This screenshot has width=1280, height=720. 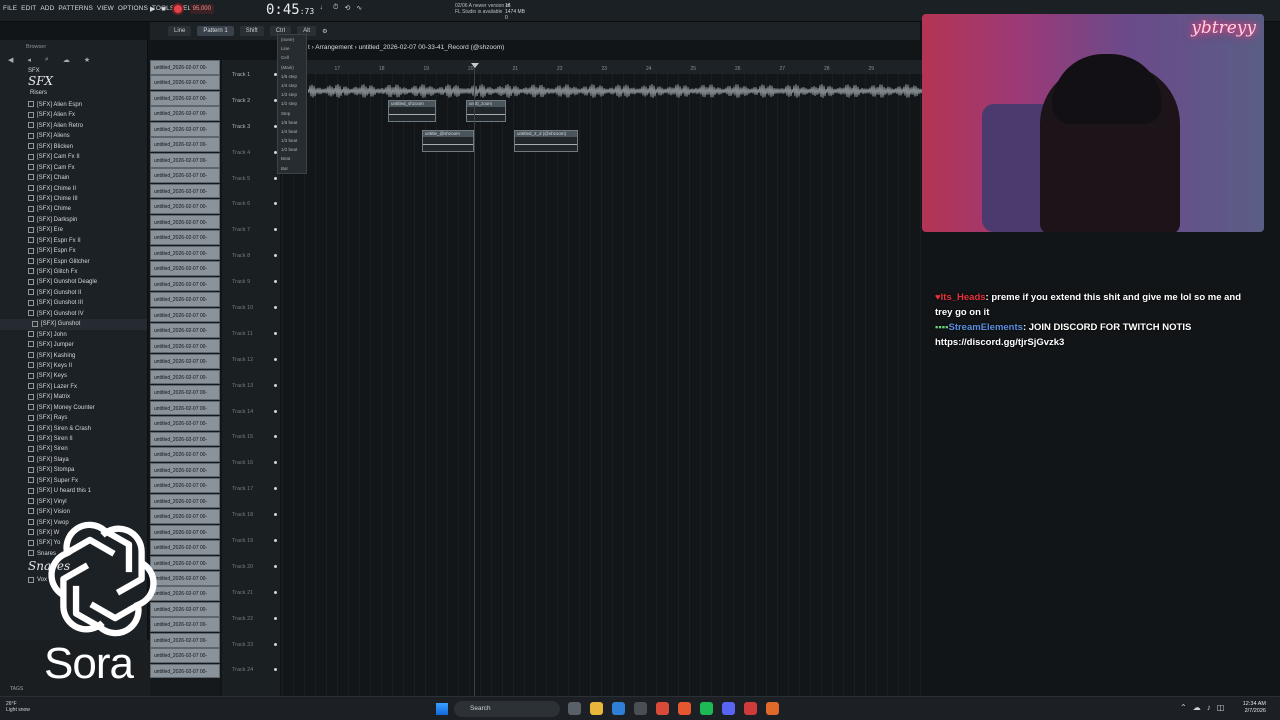 I want to click on browser-file-item: [SFX] Blicken, so click(x=73, y=147).